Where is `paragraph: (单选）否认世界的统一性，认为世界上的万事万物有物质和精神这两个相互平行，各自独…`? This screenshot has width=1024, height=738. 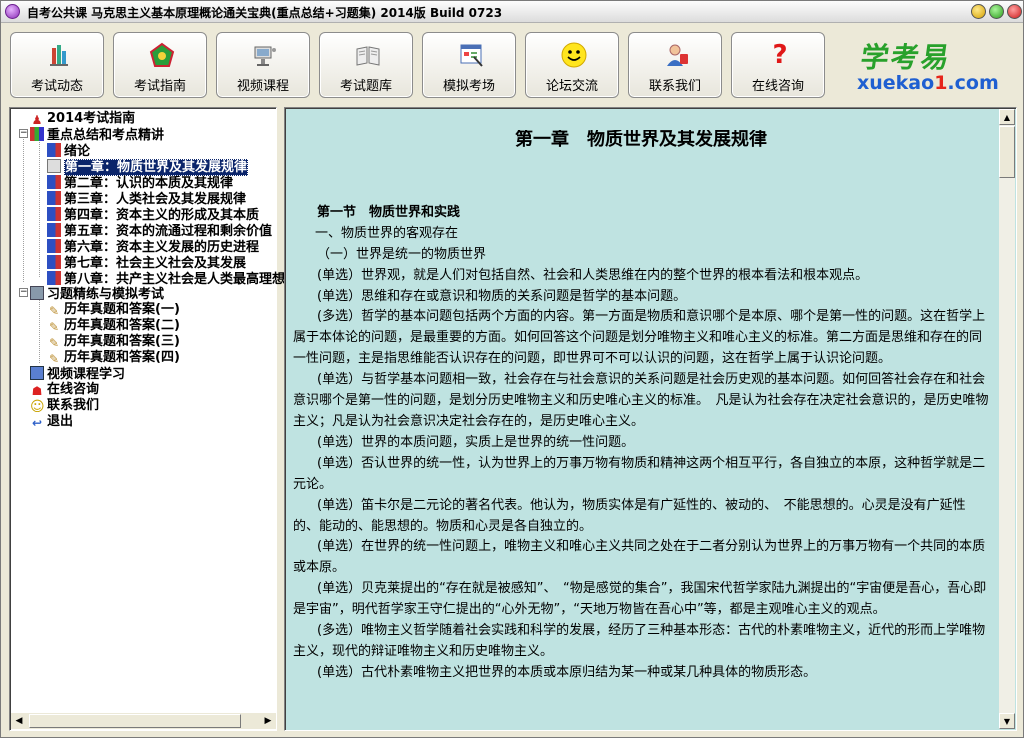 paragraph: (单选）否认世界的统一性，认为世界上的万事万物有物质和精神这两个相互平行，各自独… is located at coordinates (639, 473).